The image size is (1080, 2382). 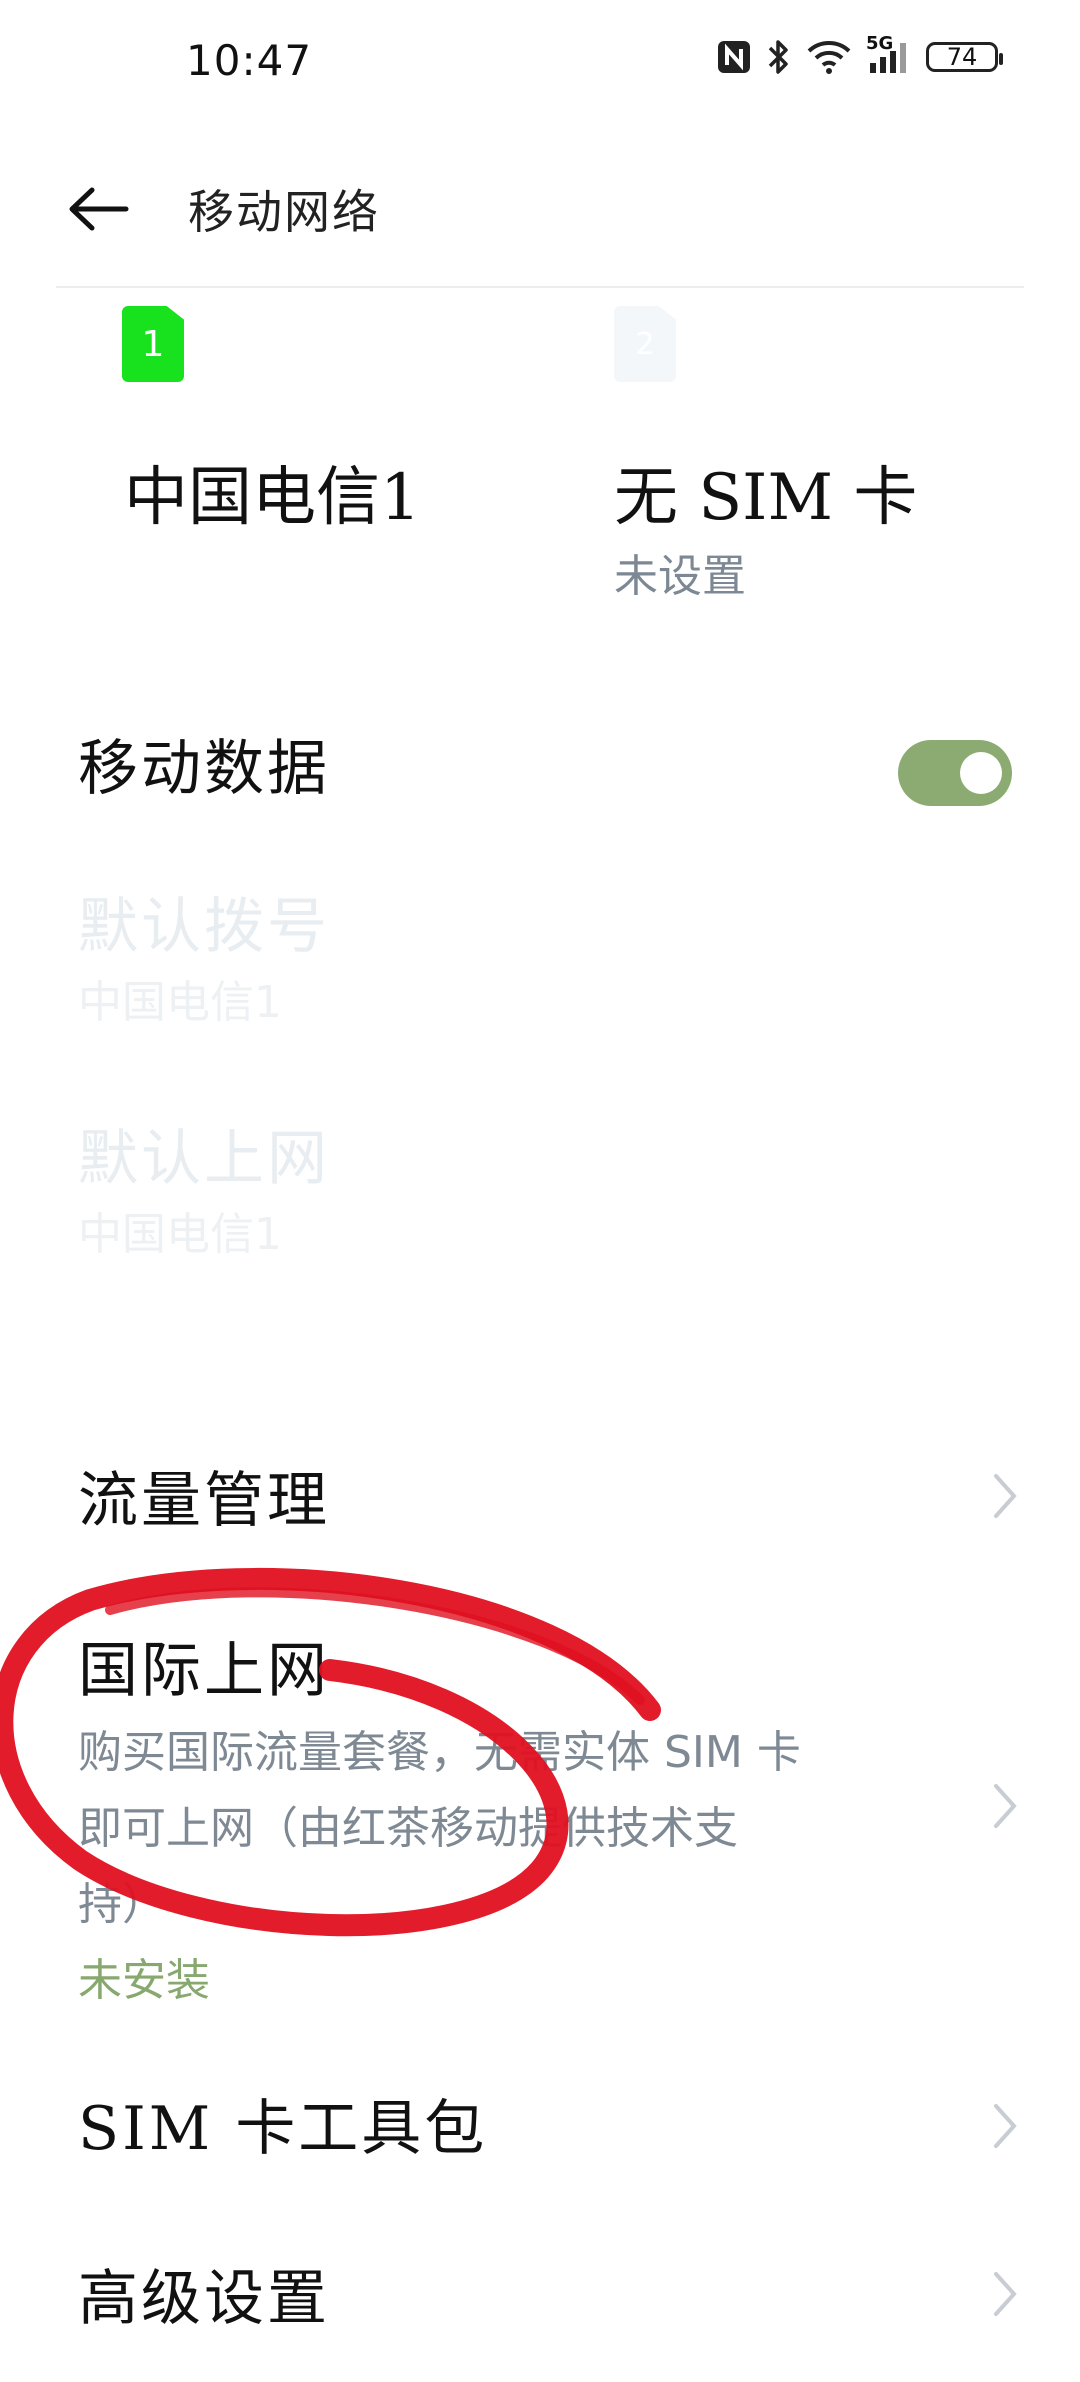 What do you see at coordinates (204, 1671) in the screenshot?
I see `international-internet-label: 国际上网` at bounding box center [204, 1671].